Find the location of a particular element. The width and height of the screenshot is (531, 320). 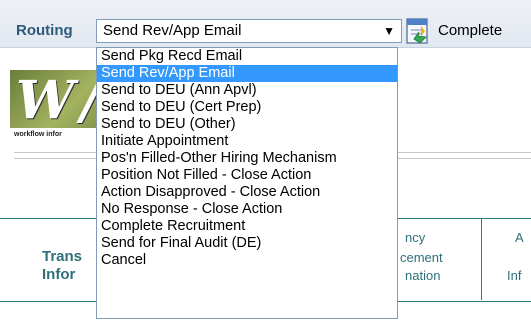

workflow-logo: W / workflow infor is located at coordinates (54, 106).